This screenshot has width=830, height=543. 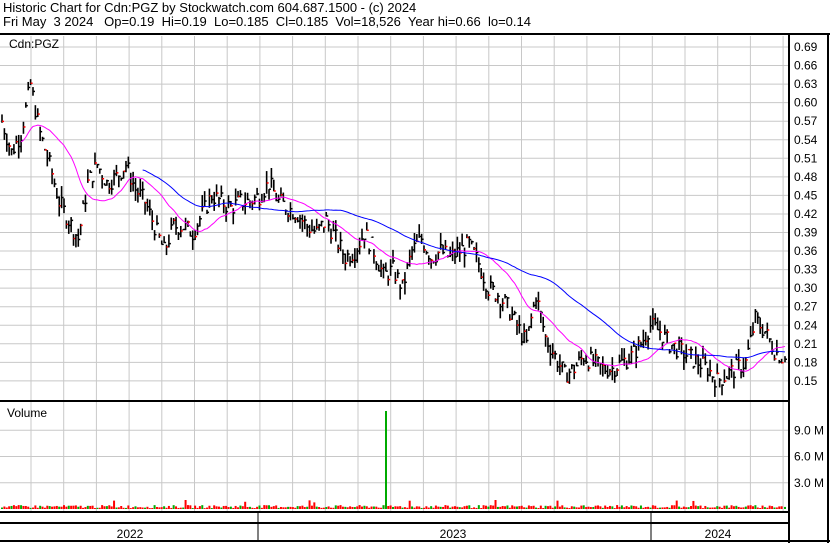 What do you see at coordinates (809, 457) in the screenshot?
I see `volume-tick-label: 6.0 M` at bounding box center [809, 457].